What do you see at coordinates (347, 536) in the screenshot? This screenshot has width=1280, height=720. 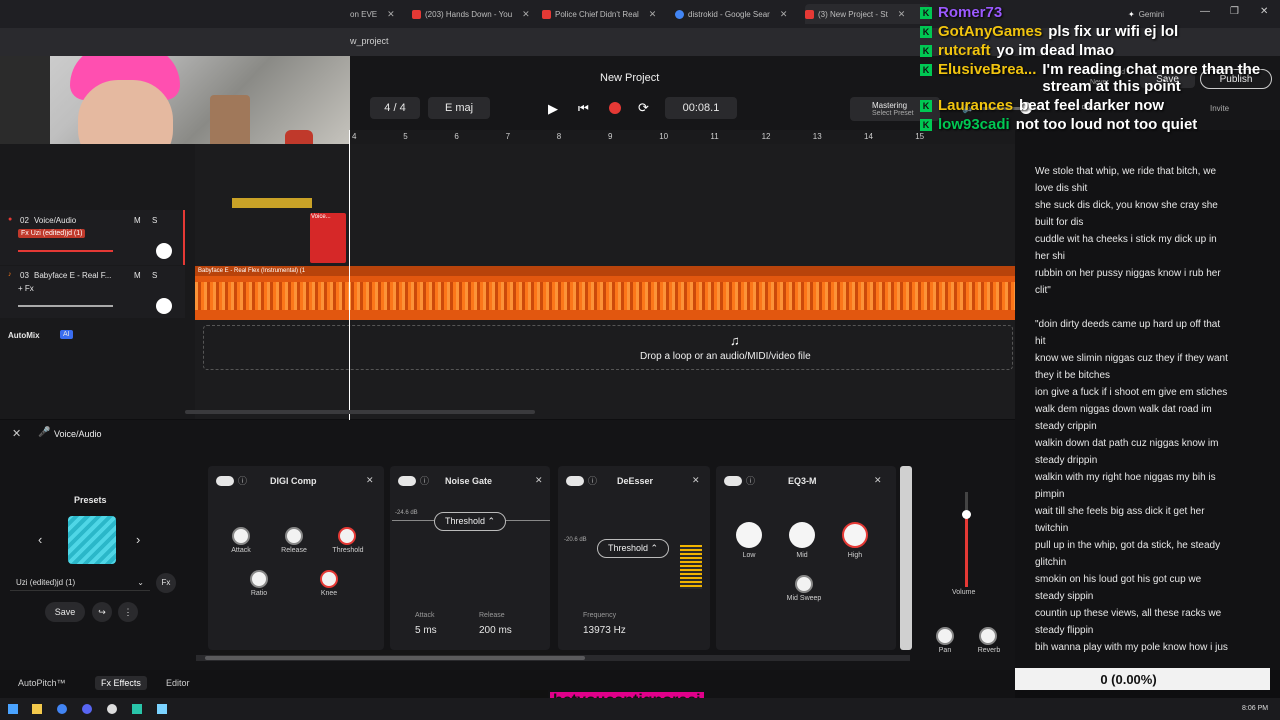 I see `threshold-knob` at bounding box center [347, 536].